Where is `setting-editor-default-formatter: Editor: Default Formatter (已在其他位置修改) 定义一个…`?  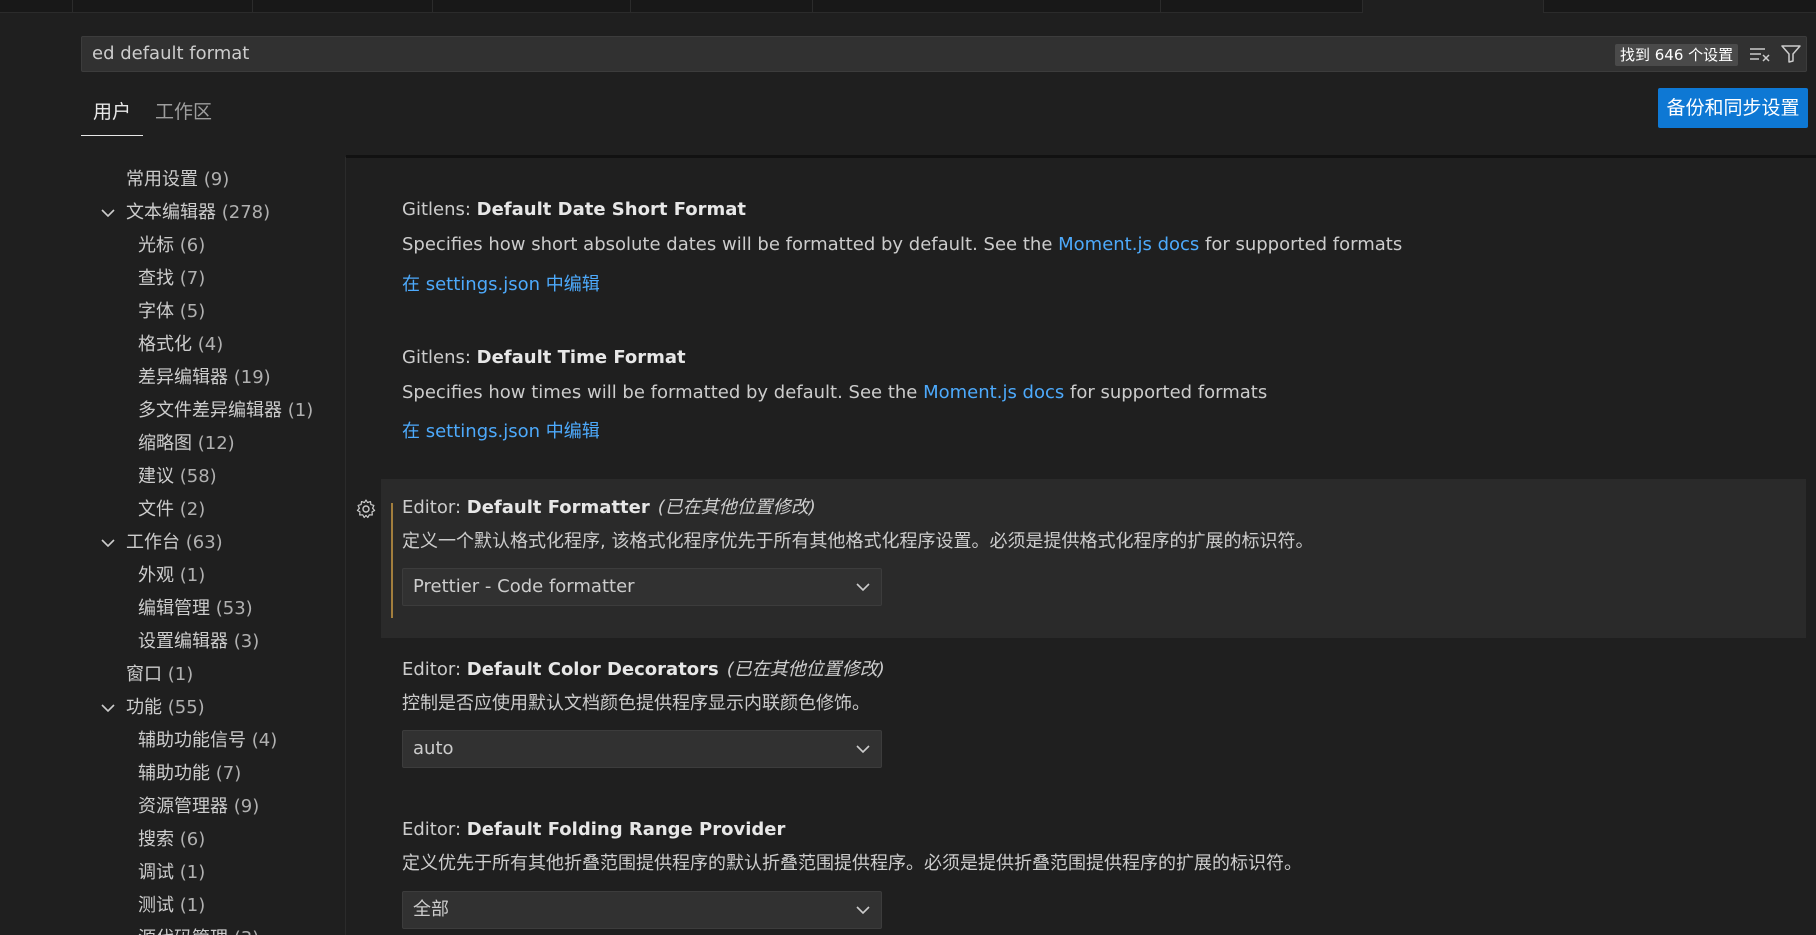
setting-editor-default-formatter: Editor: Default Formatter (已在其他位置修改) 定义一个… is located at coordinates (1093, 558).